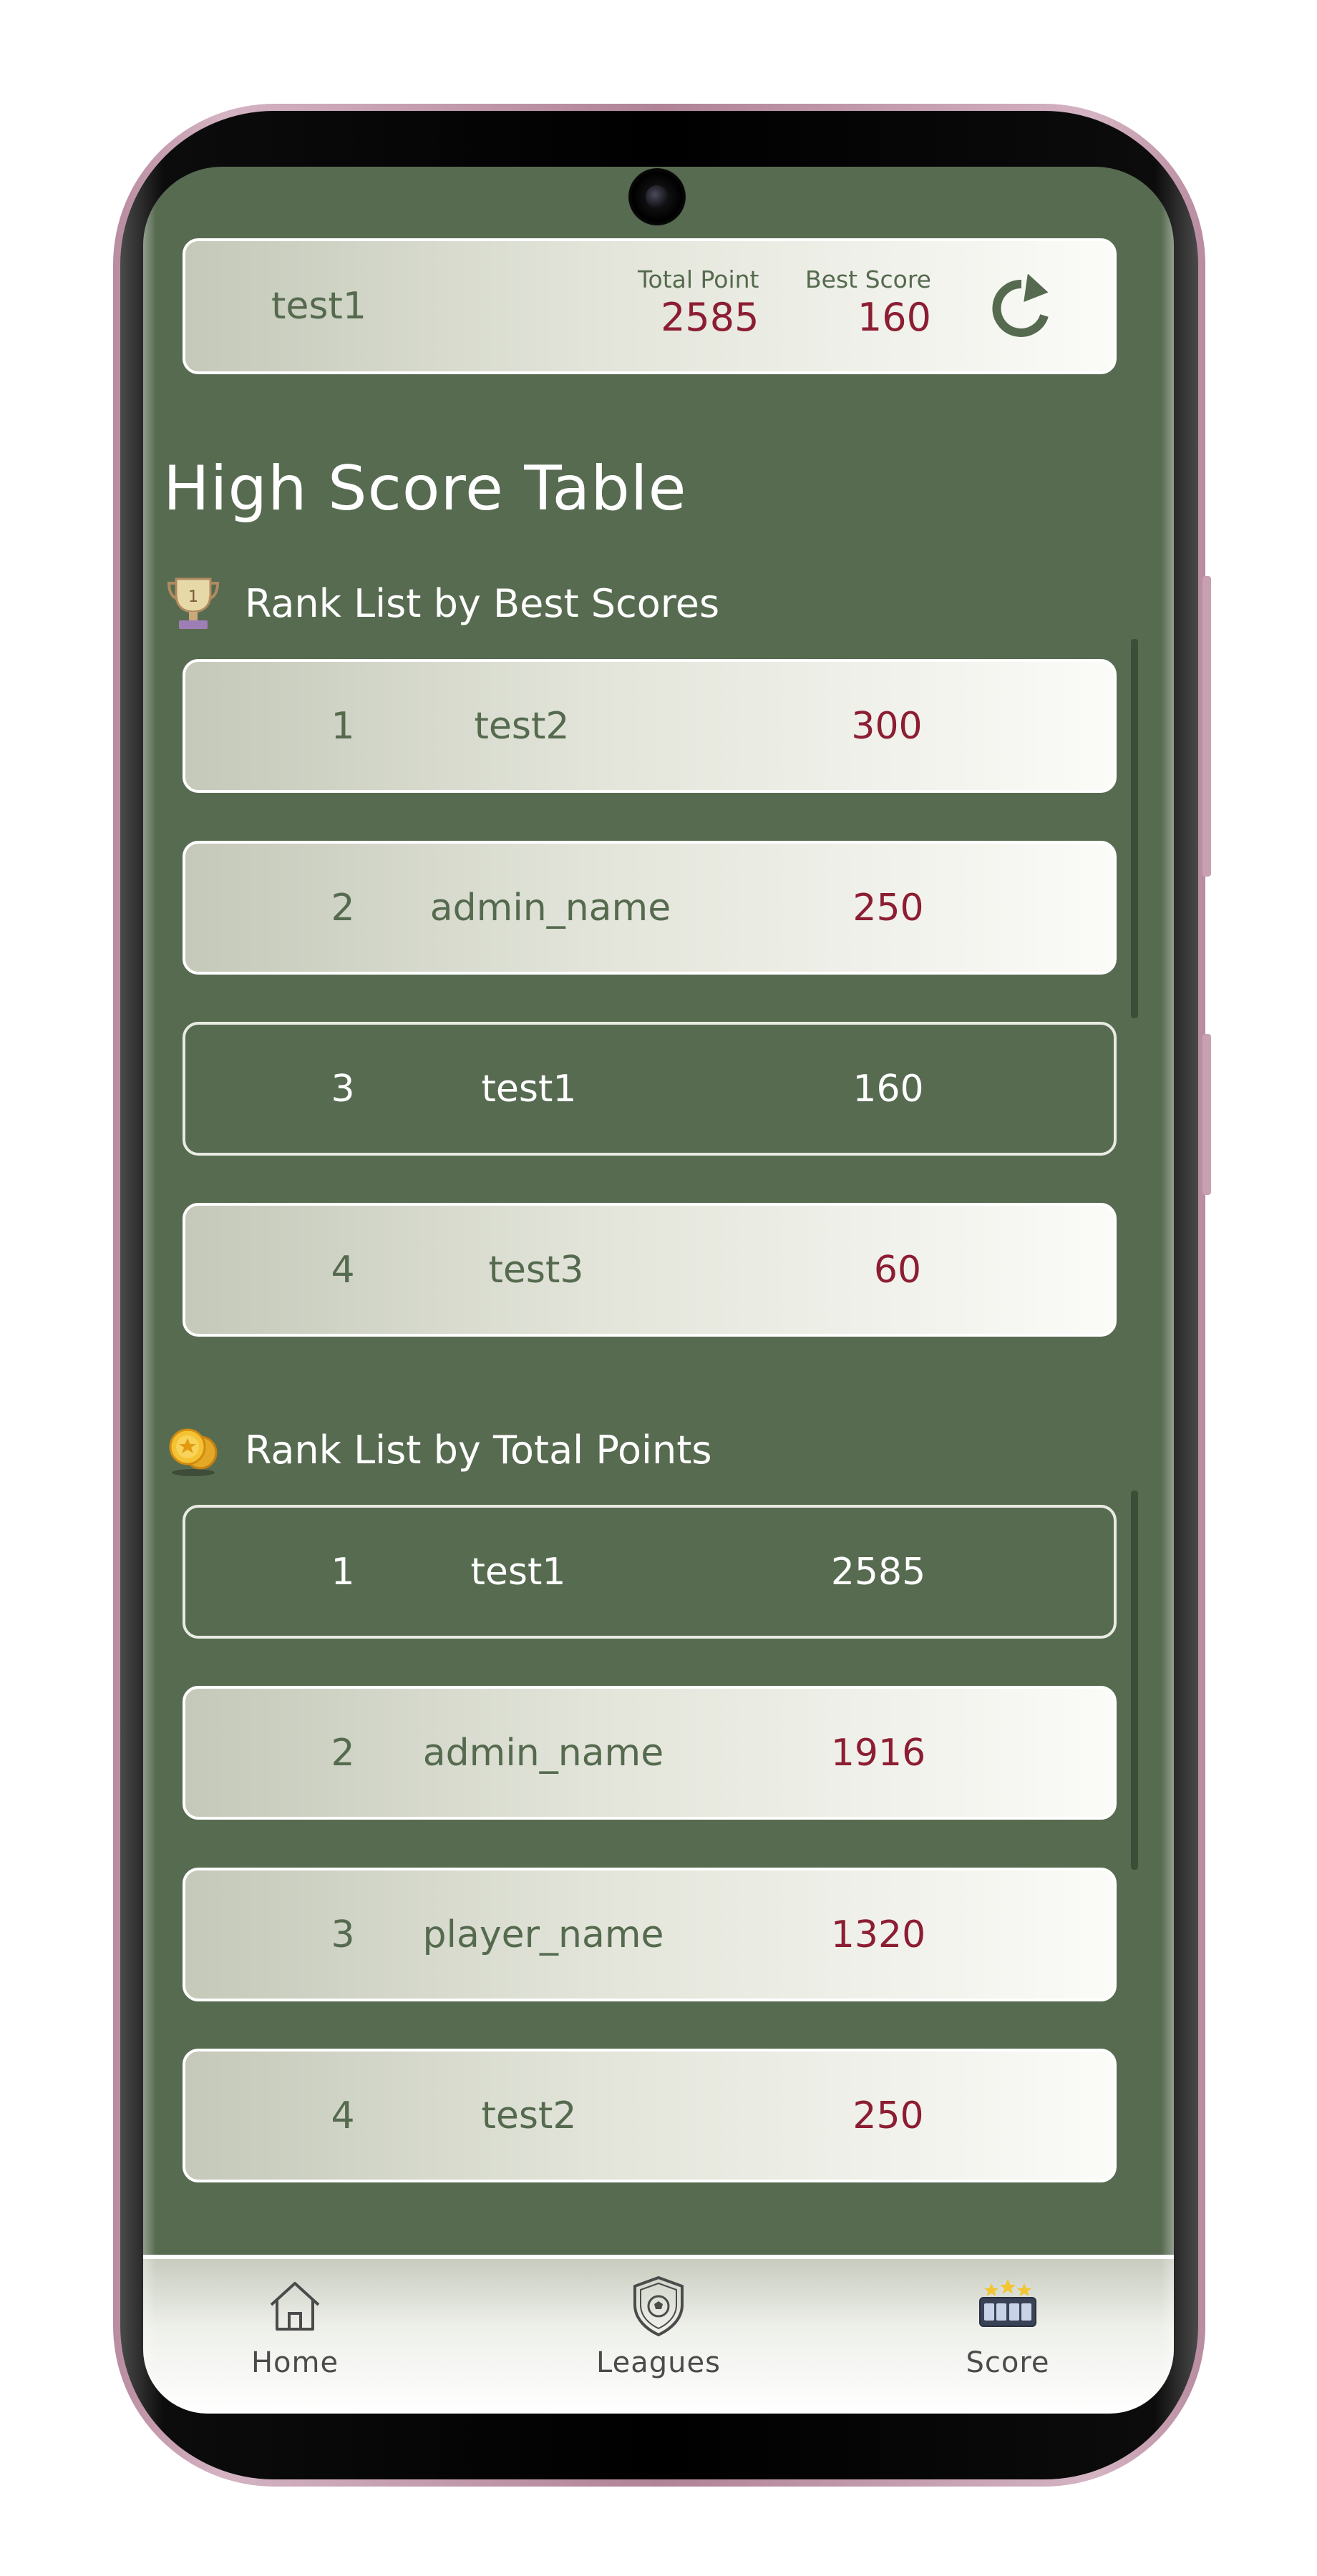 The image size is (1317, 2576). Describe the element at coordinates (543, 1934) in the screenshot. I see `player-name: player_name` at that location.